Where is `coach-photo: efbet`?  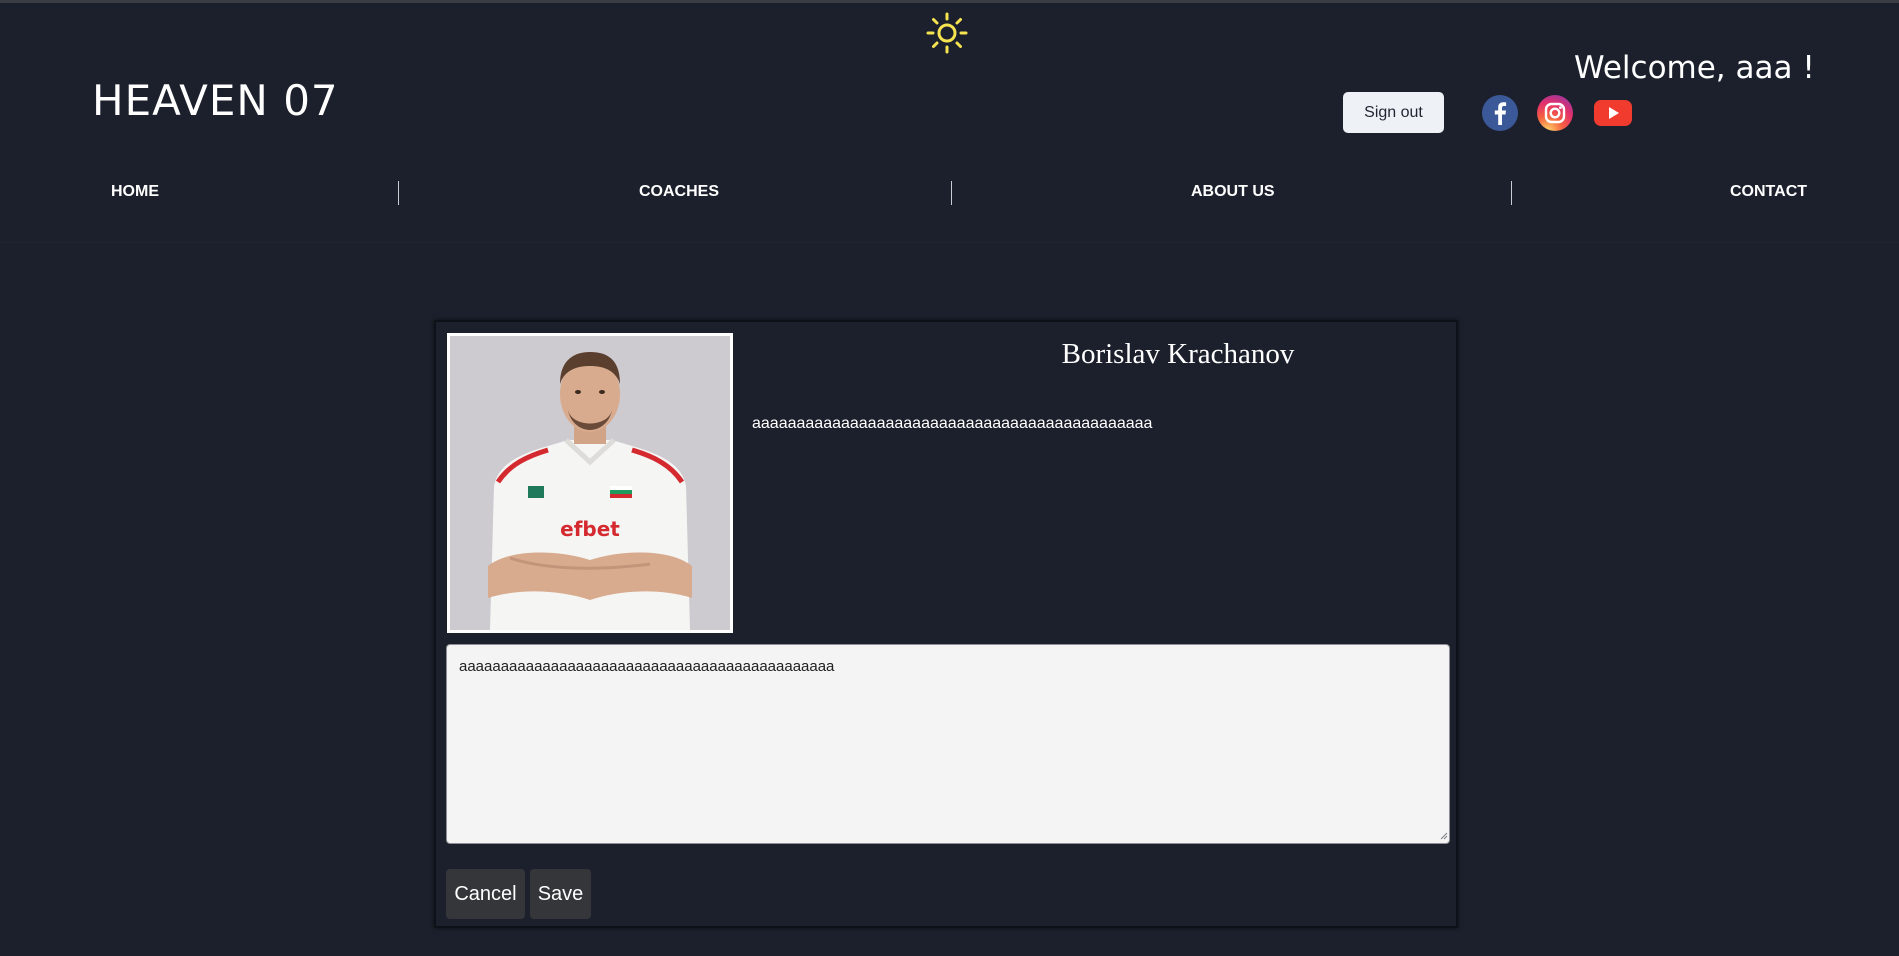
coach-photo: efbet is located at coordinates (590, 483).